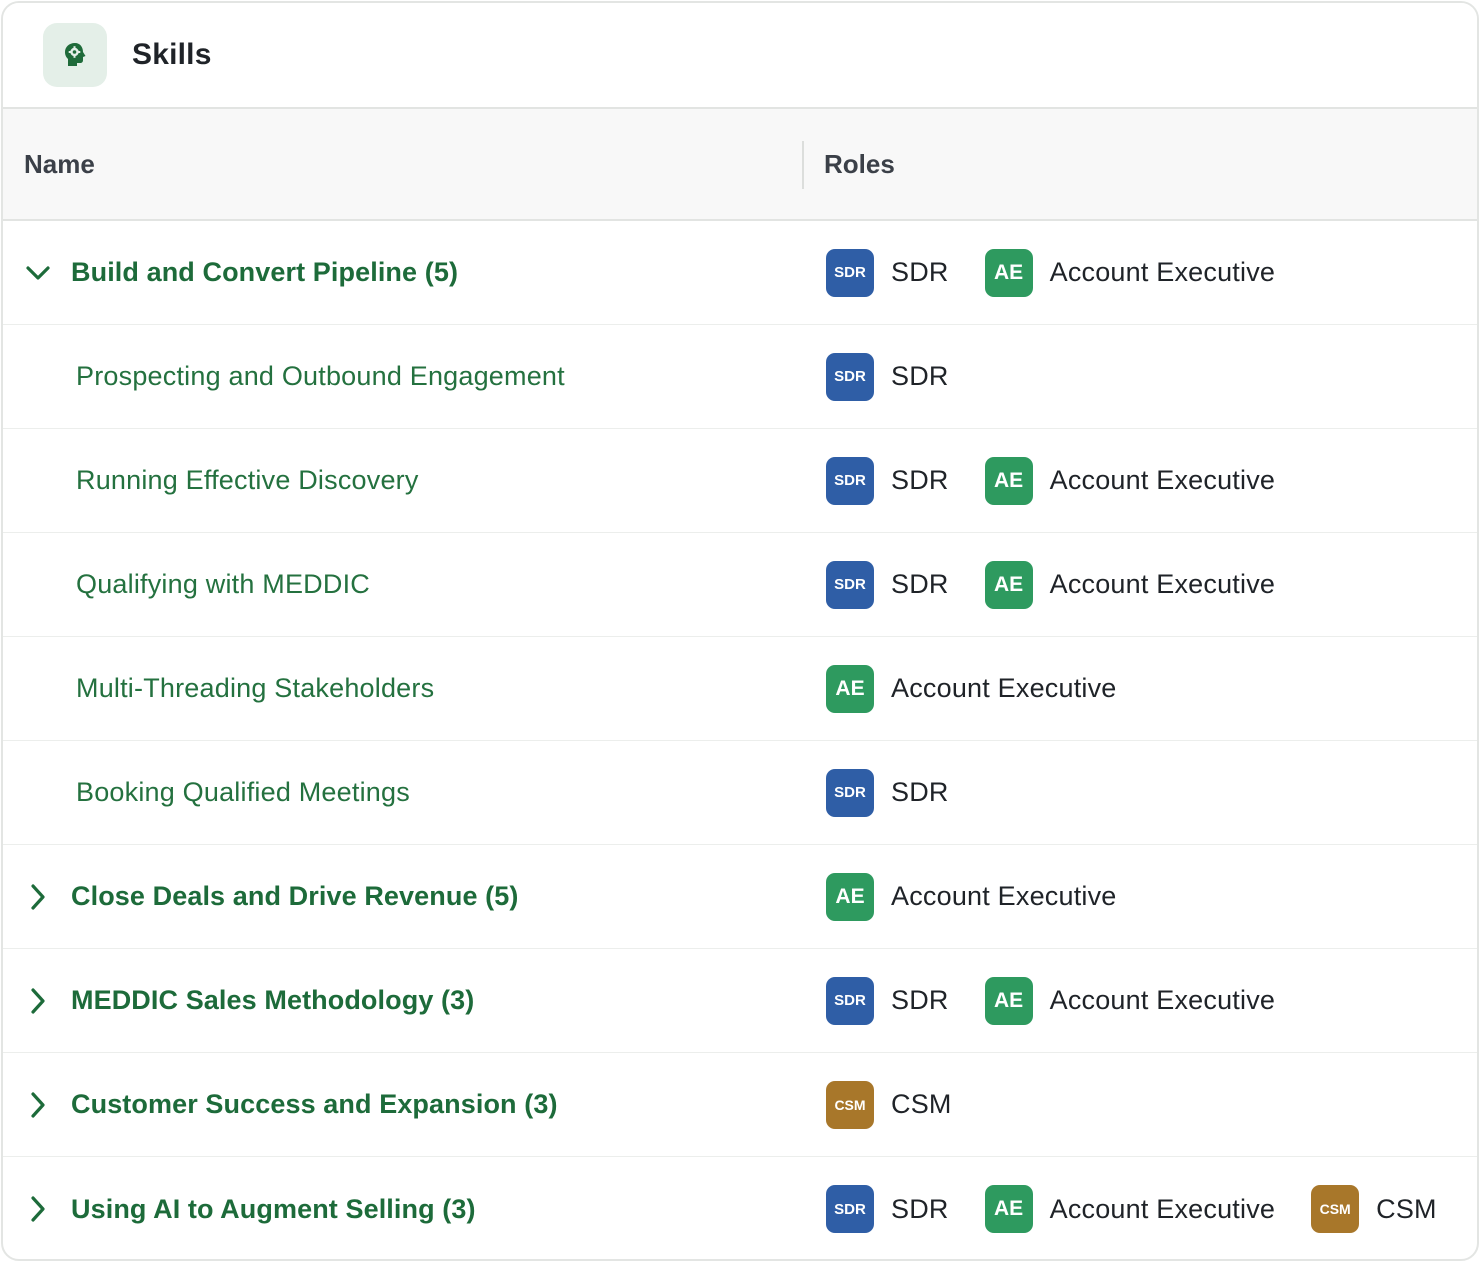 The height and width of the screenshot is (1262, 1480). What do you see at coordinates (403, 164) in the screenshot?
I see `column-header-name: Name` at bounding box center [403, 164].